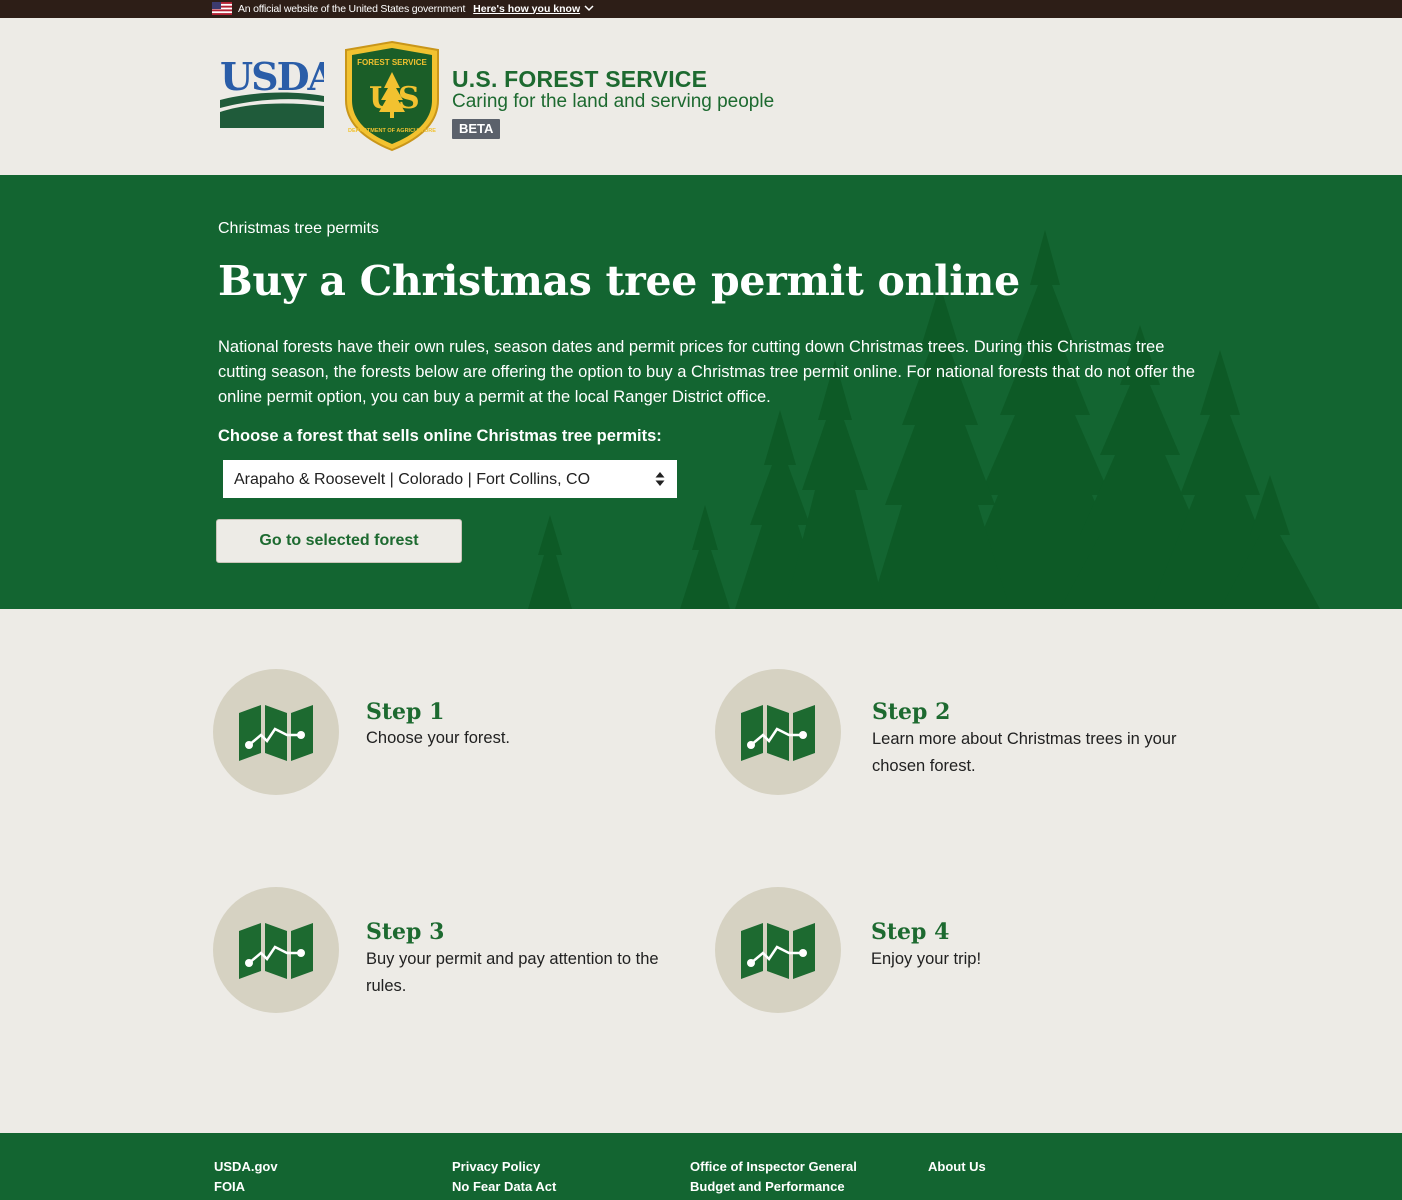 The image size is (1402, 1200). I want to click on step-1-icon-circle, so click(276, 732).